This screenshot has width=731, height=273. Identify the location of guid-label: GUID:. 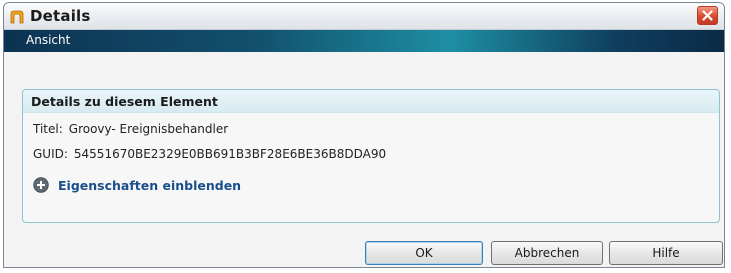
(50, 154).